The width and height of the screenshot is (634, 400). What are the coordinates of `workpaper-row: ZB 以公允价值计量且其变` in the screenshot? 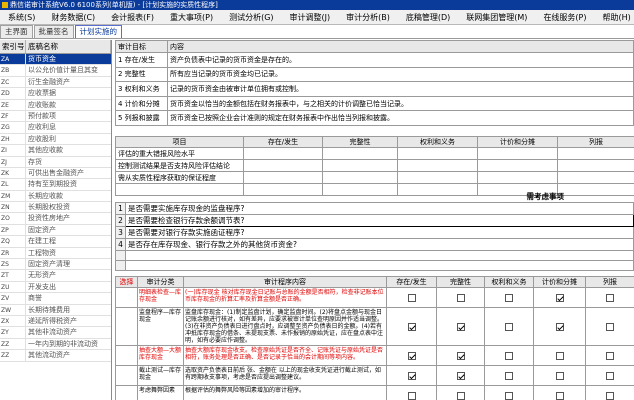 It's located at (55, 71).